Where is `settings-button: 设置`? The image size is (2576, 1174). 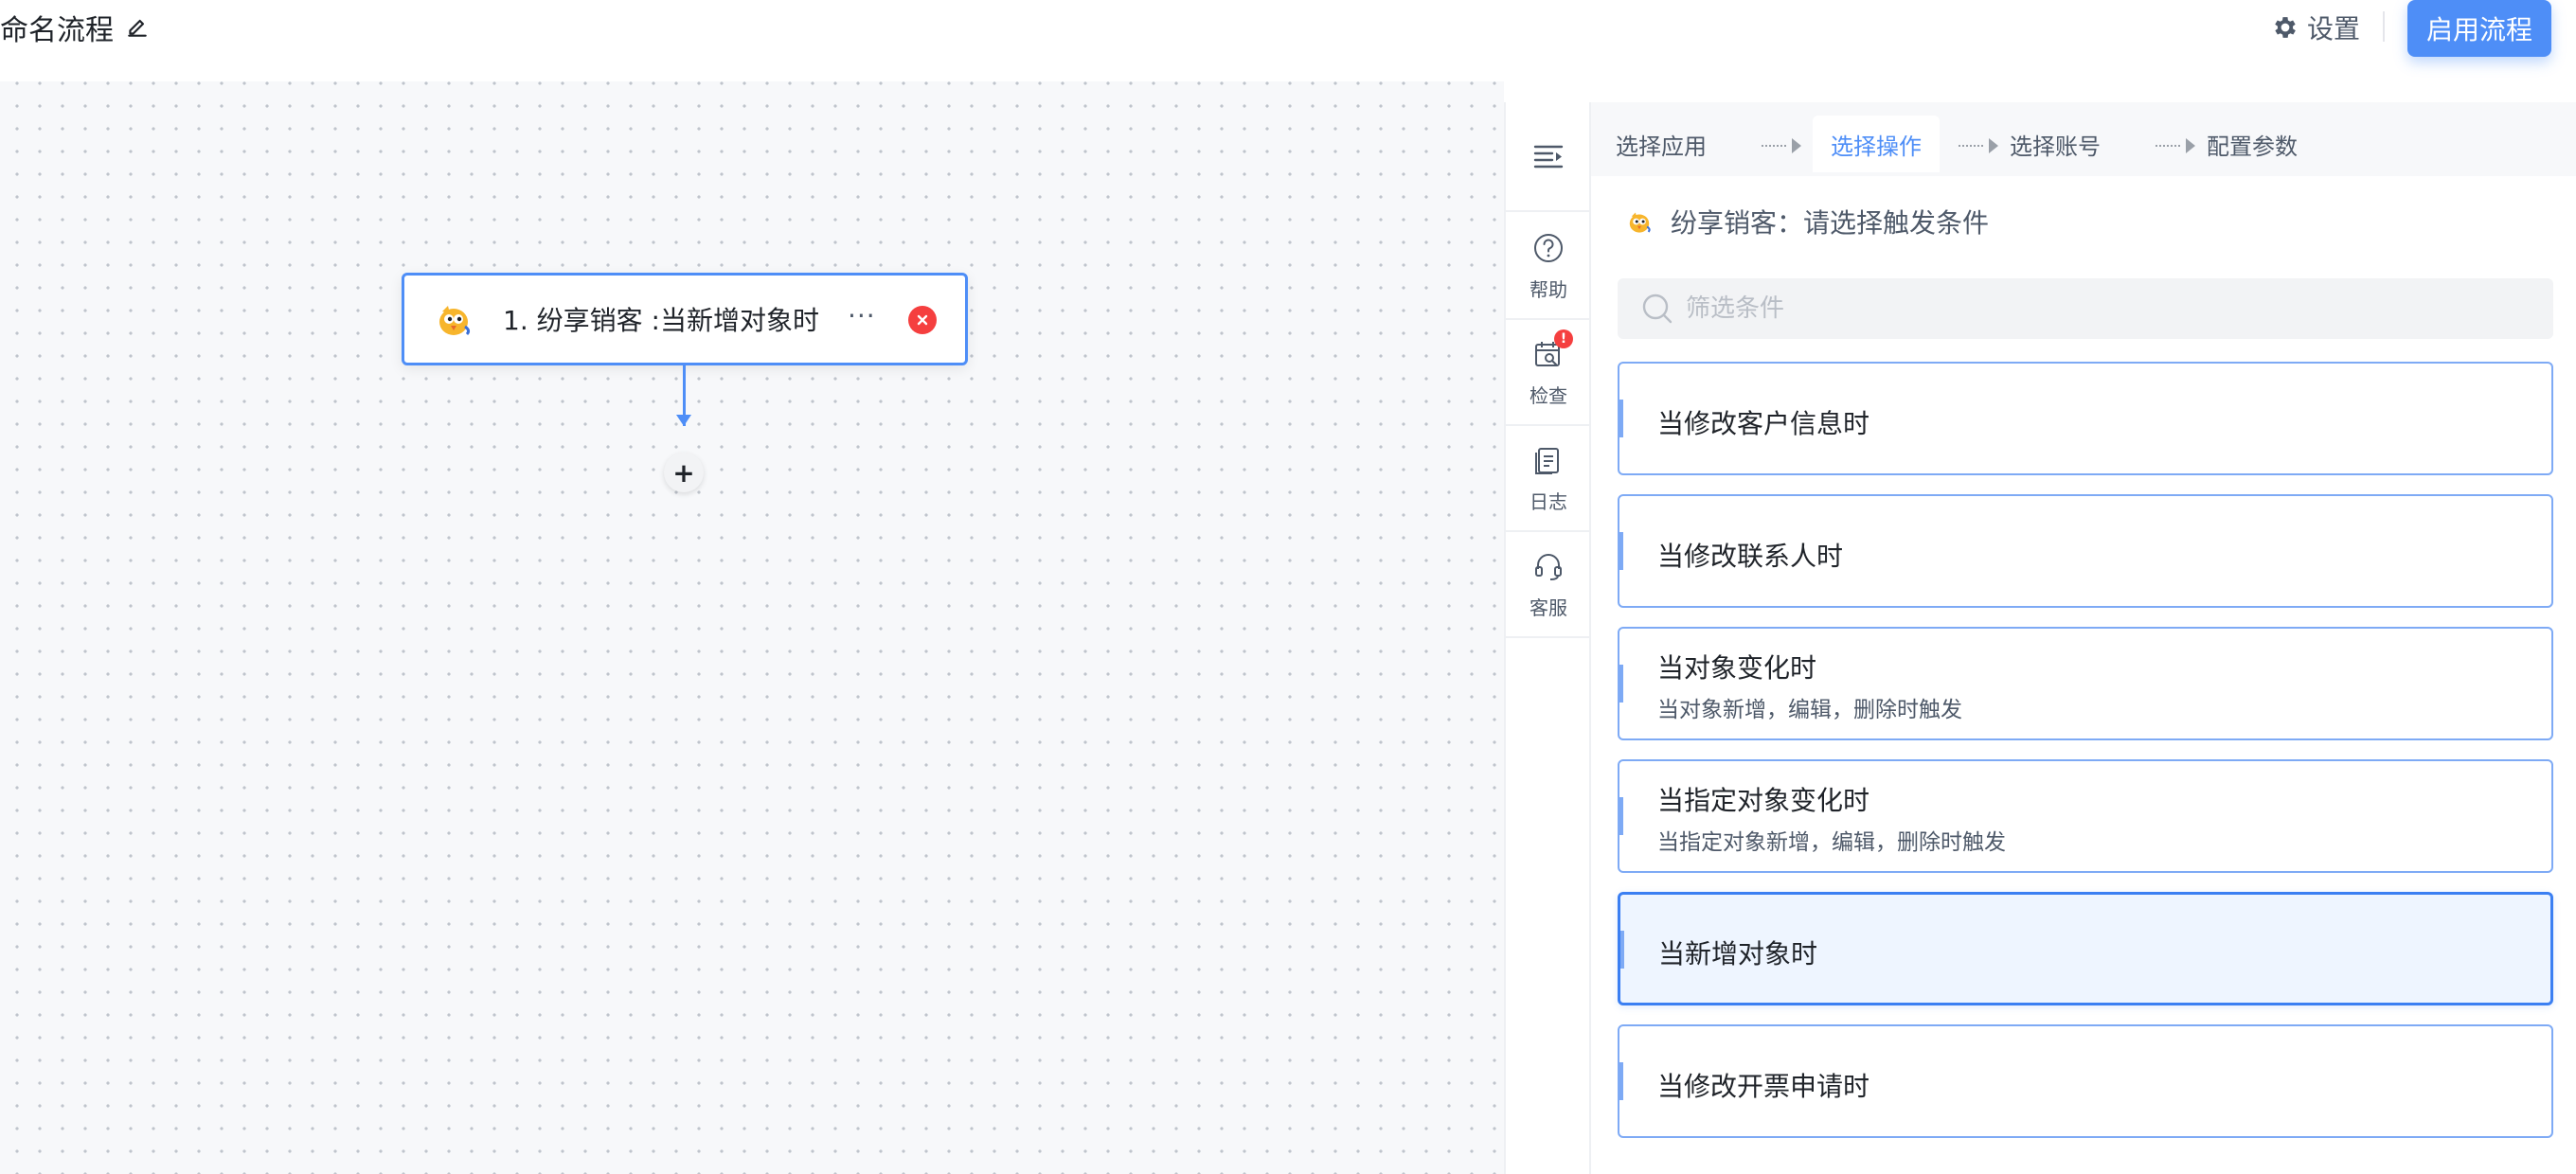
settings-button: 设置 is located at coordinates (2315, 27).